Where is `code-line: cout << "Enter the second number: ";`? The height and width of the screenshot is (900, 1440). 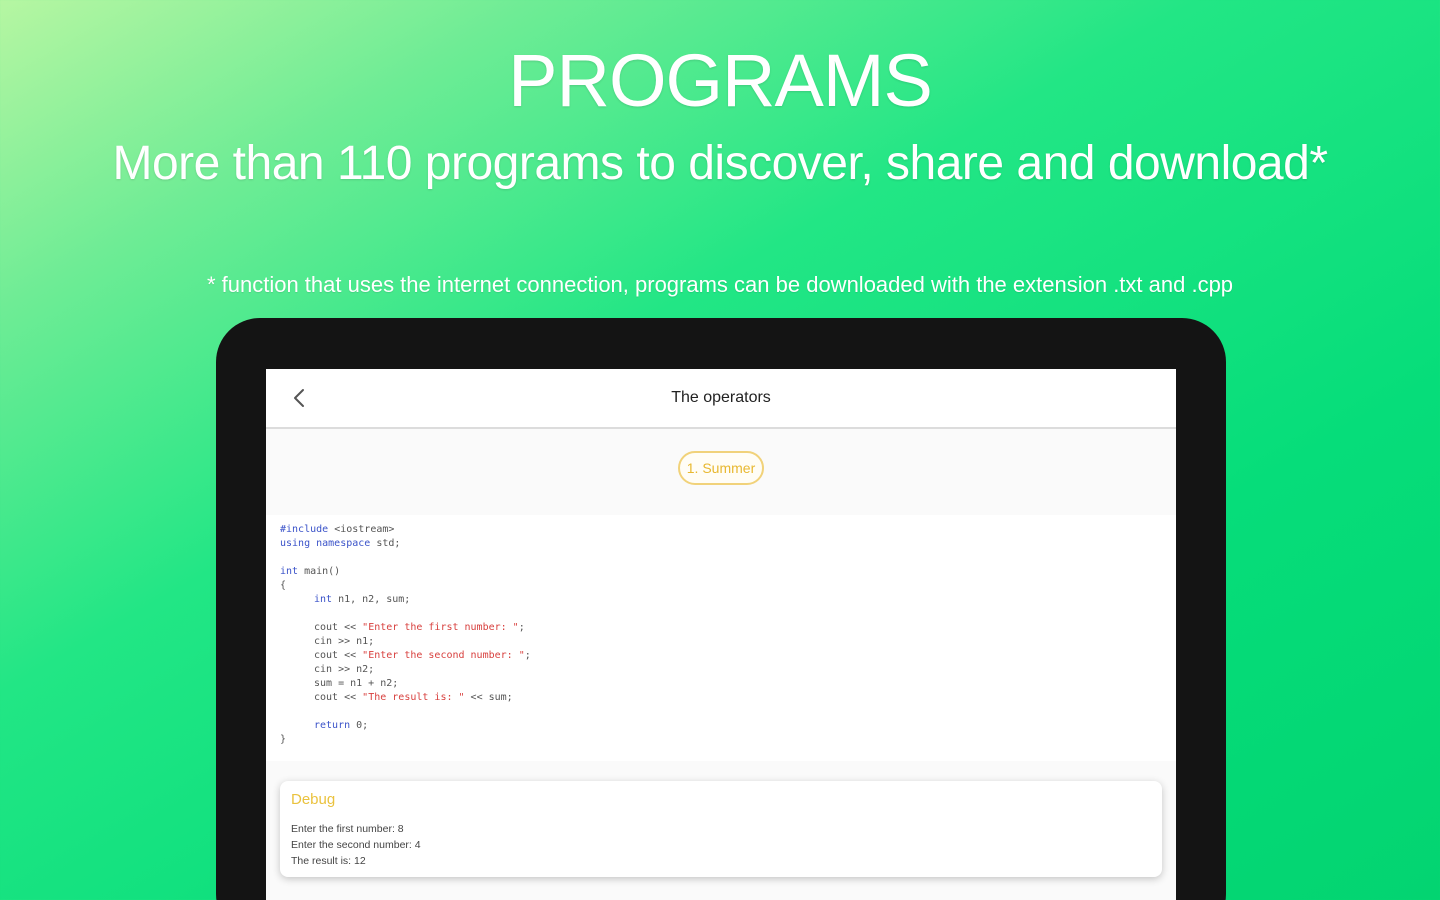 code-line: cout << "Enter the second number: "; is located at coordinates (422, 655).